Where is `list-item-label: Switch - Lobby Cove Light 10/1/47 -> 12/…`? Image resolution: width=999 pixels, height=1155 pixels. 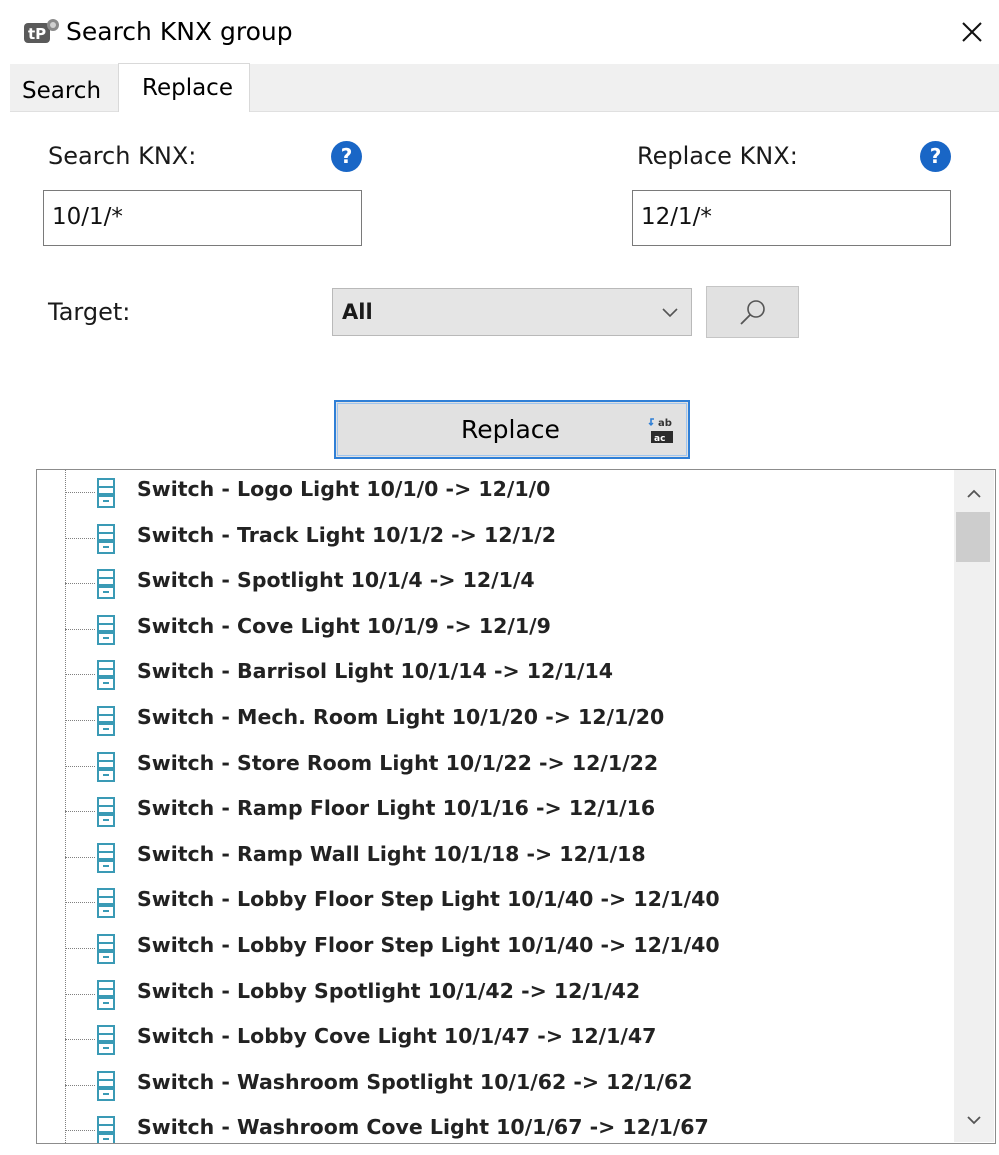
list-item-label: Switch - Lobby Cove Light 10/1/47 -> 12/… is located at coordinates (397, 1040).